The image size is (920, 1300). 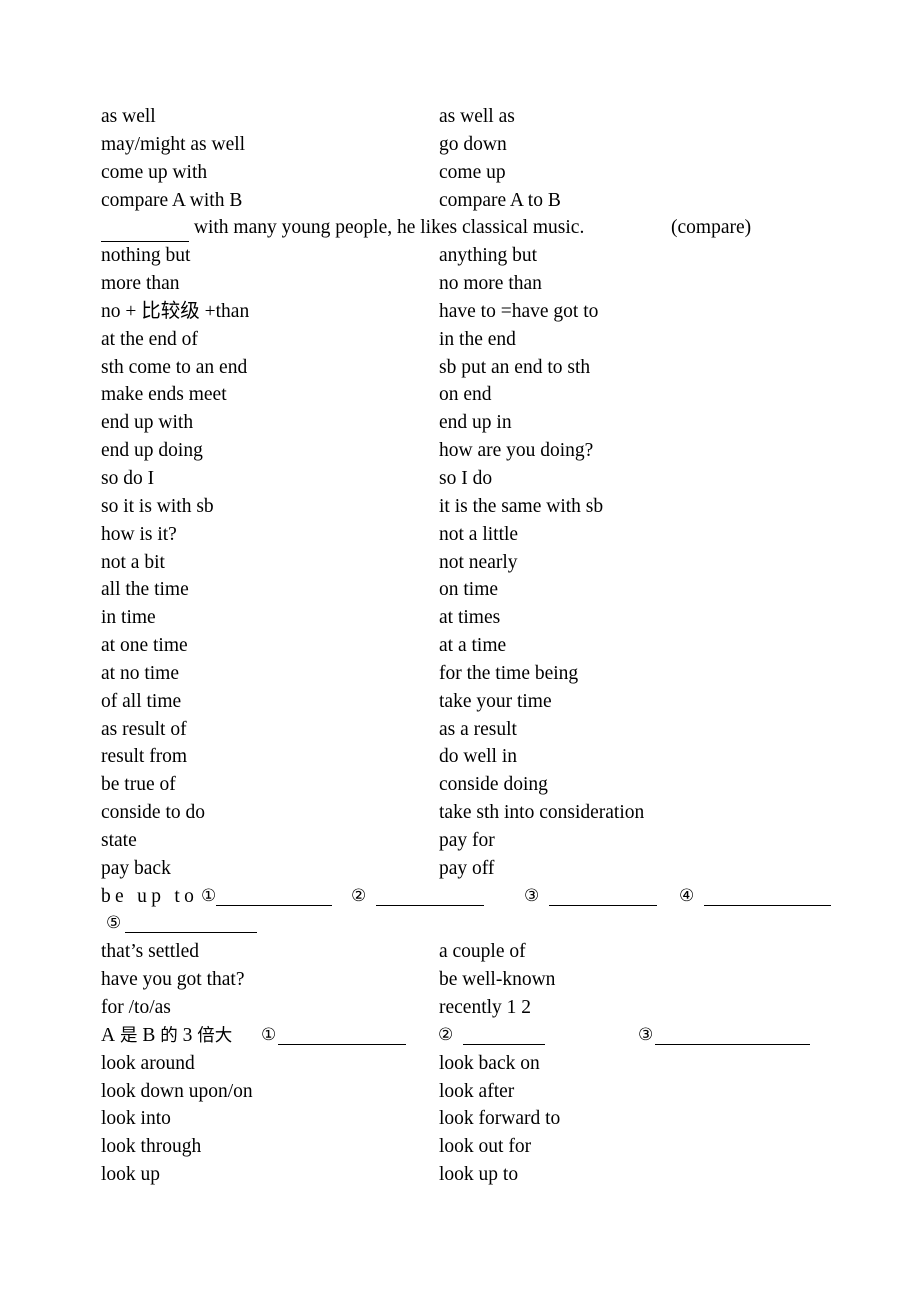 I want to click on phrase-row: nothing but anything but, so click(x=466, y=256).